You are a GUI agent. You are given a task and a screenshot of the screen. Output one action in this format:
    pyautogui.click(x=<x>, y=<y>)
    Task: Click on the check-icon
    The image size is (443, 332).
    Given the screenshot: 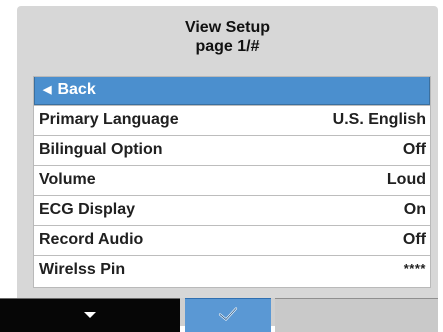 What is the action you would take?
    pyautogui.click(x=228, y=315)
    